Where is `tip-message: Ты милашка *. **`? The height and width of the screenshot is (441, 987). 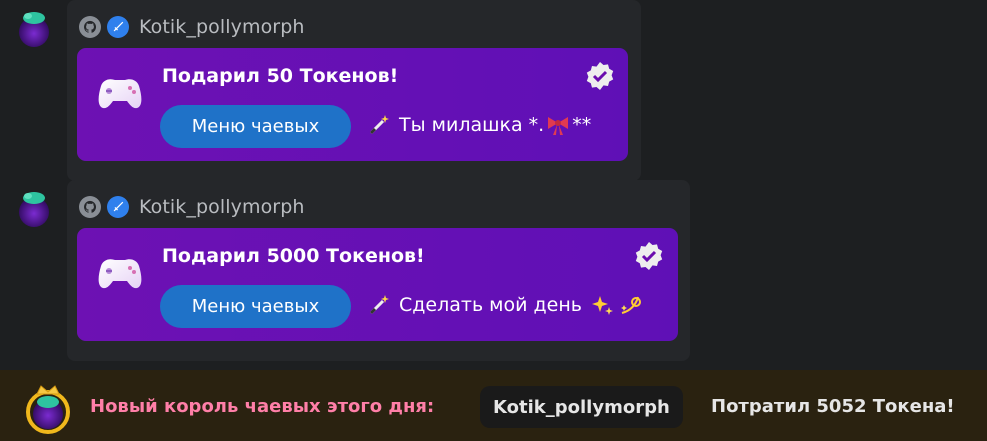
tip-message: Ты милашка *. ** is located at coordinates (479, 125).